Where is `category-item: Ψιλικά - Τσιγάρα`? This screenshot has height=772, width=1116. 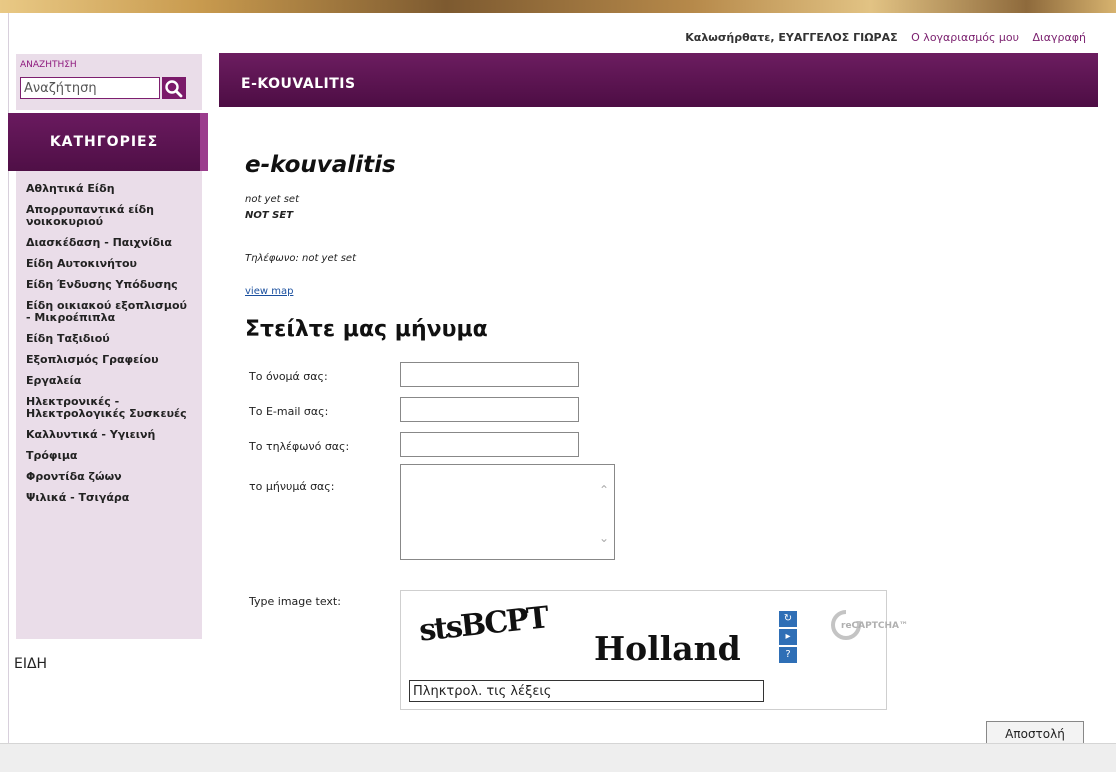 category-item: Ψιλικά - Τσιγάρα is located at coordinates (110, 498).